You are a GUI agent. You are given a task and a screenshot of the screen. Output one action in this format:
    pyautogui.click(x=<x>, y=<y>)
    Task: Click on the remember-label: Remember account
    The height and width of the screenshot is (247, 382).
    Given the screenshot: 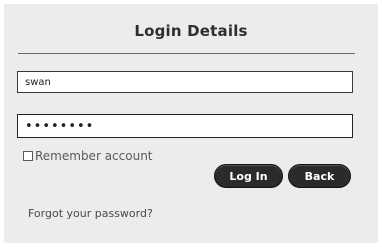 What is the action you would take?
    pyautogui.click(x=94, y=156)
    